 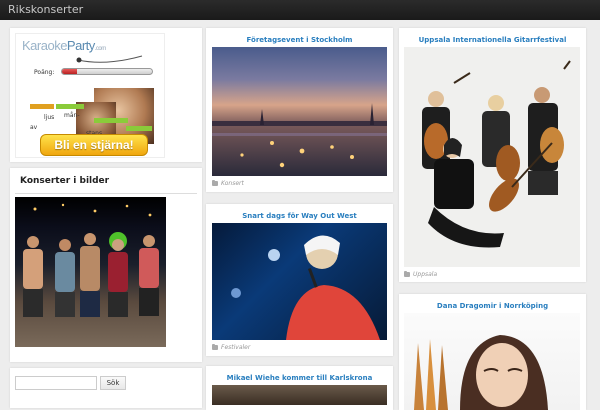 I want to click on post-title: Företagsevent i Stockholm, so click(x=299, y=40).